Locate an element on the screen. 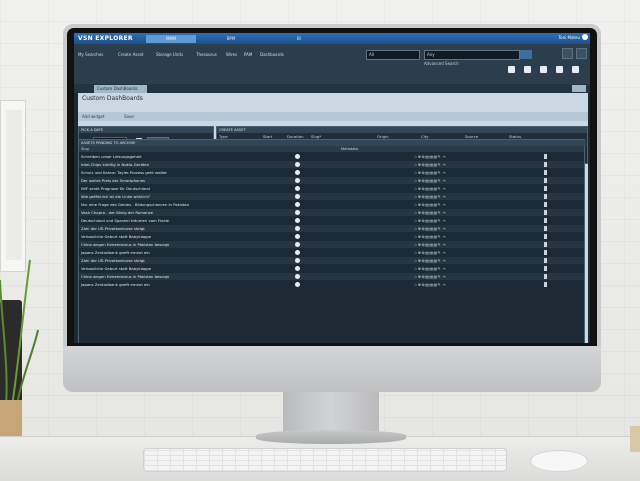 The width and height of the screenshot is (640, 481). user-icon is located at coordinates (585, 37).